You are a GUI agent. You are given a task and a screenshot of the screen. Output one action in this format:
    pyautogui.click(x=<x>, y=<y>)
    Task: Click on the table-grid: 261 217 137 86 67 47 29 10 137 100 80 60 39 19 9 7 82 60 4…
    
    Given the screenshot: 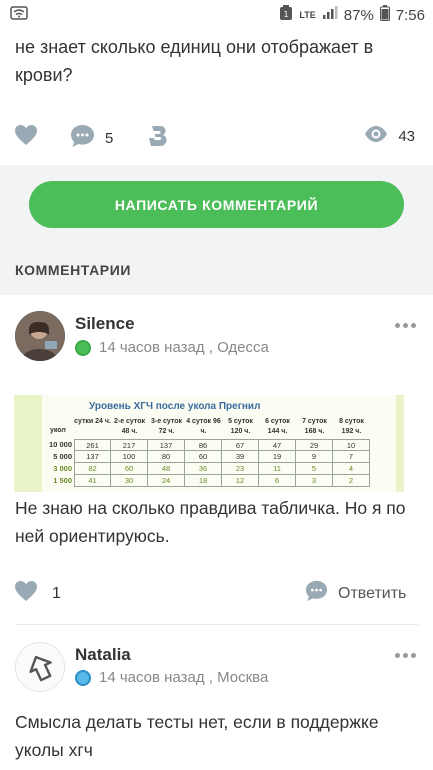 What is the action you would take?
    pyautogui.click(x=239, y=463)
    